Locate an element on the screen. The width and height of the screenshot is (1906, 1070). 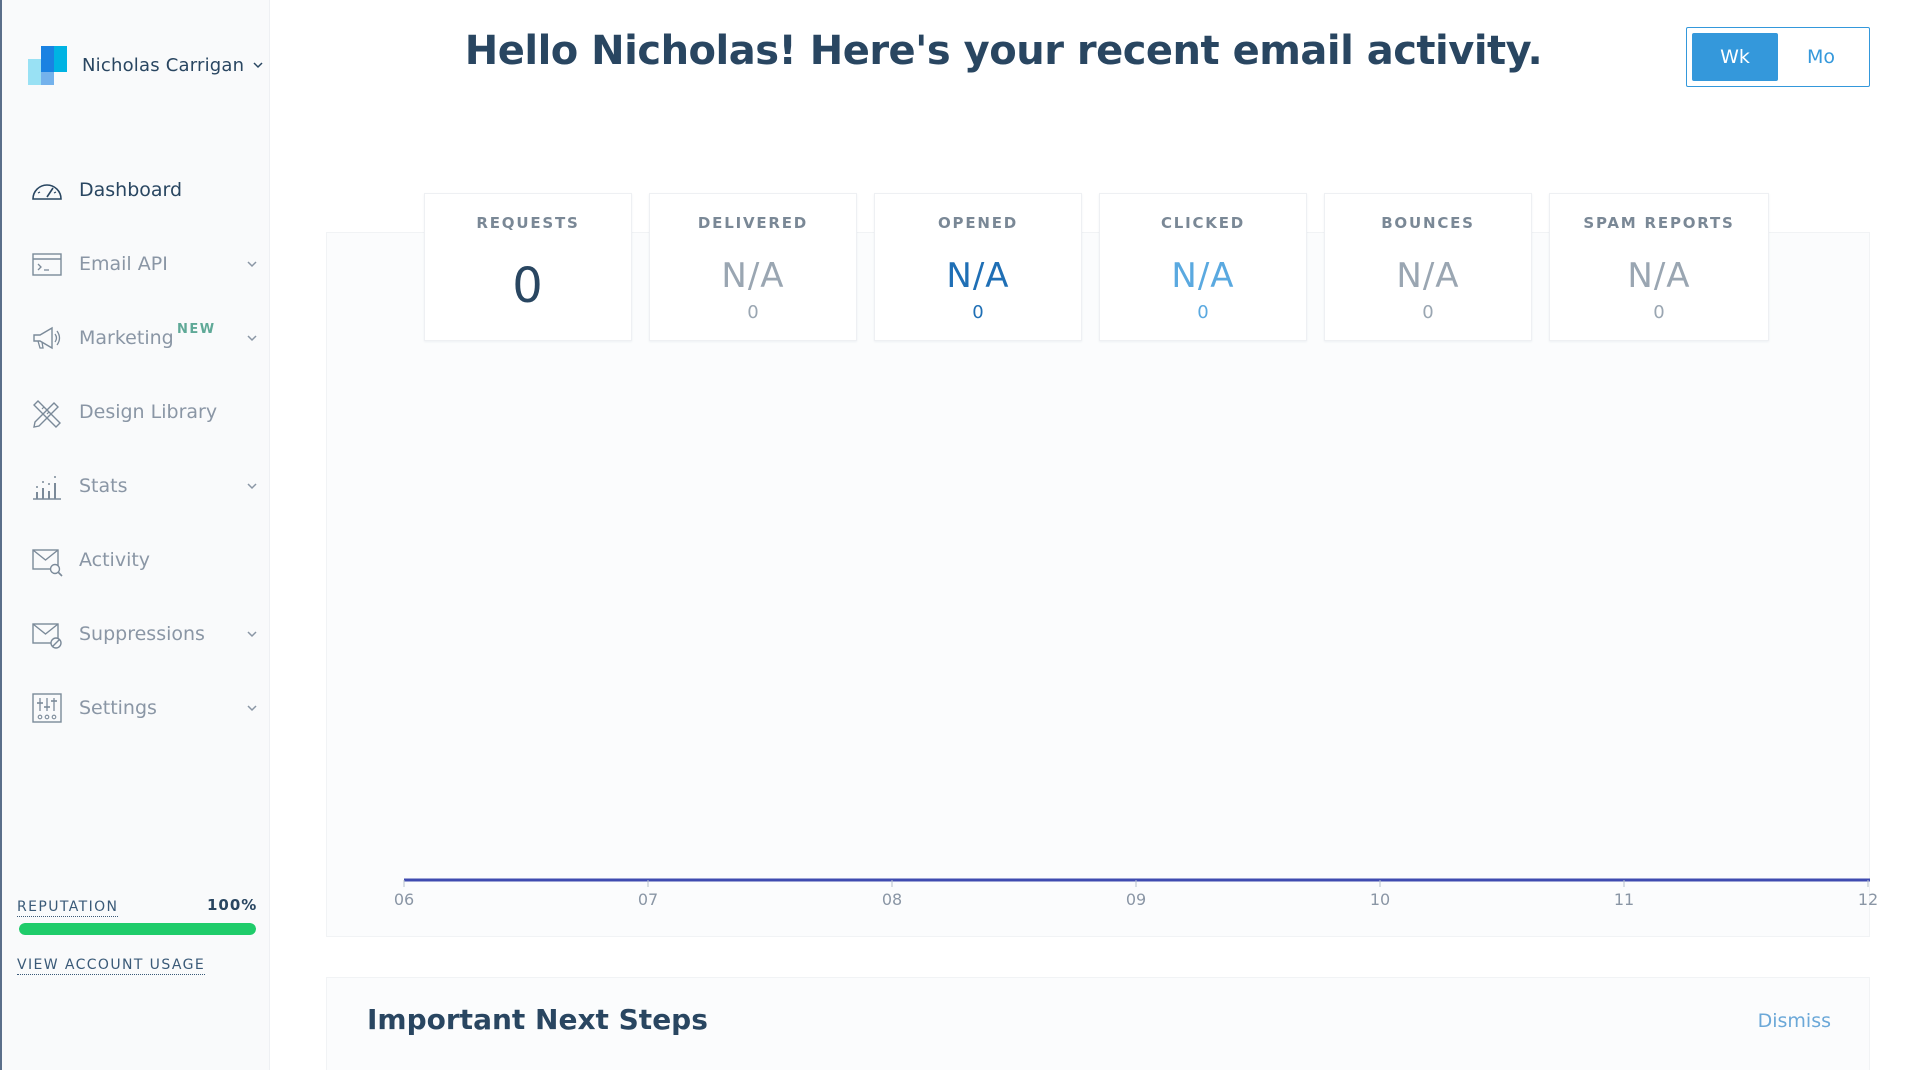
next-steps-title: Important Next Steps is located at coordinates (537, 1019).